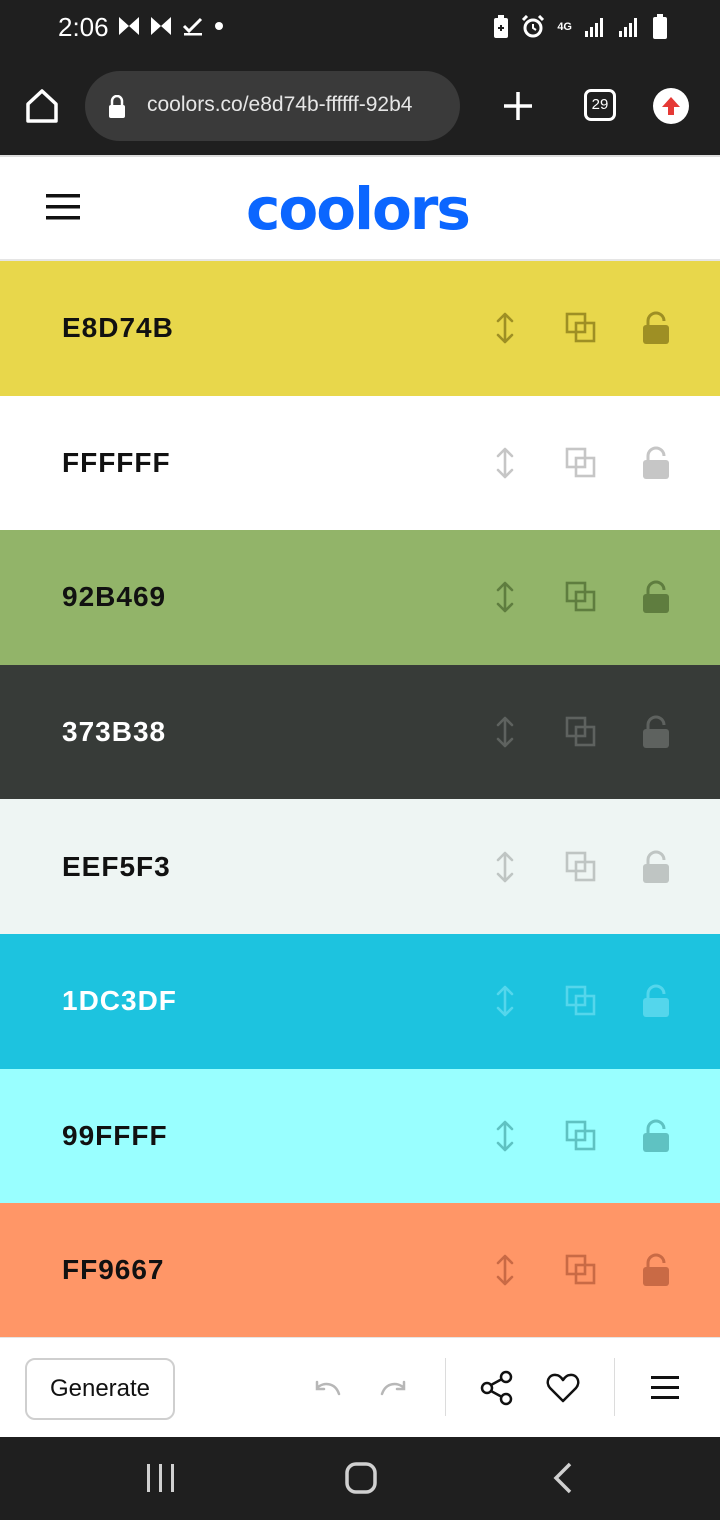 The width and height of the screenshot is (720, 1520). I want to click on color-hex-code: 99FFFF, so click(115, 1136).